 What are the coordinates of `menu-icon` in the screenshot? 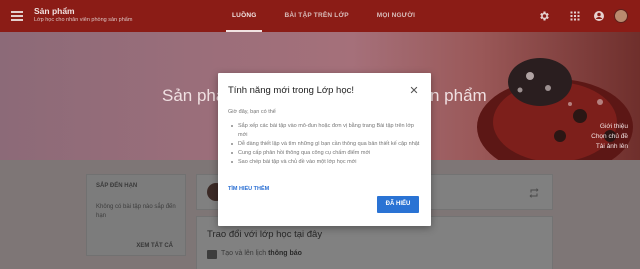 It's located at (17, 16).